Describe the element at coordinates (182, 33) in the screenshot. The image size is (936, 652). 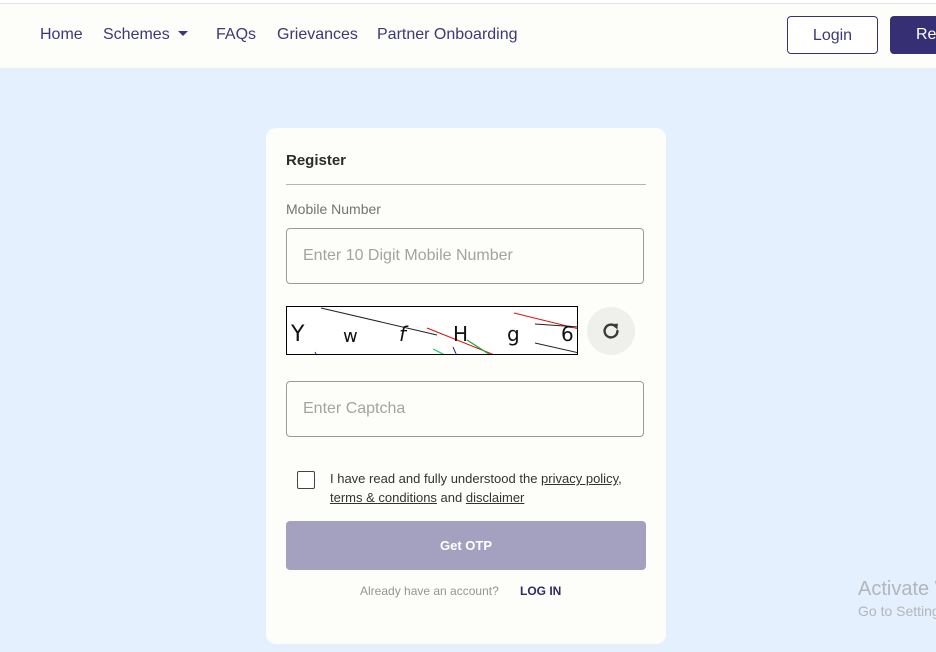
I see `caret-down-icon` at that location.